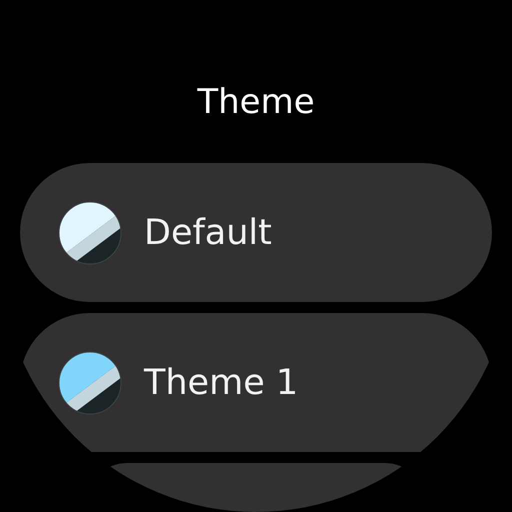 The image size is (512, 512). Describe the element at coordinates (256, 102) in the screenshot. I see `screen-title: Theme` at that location.